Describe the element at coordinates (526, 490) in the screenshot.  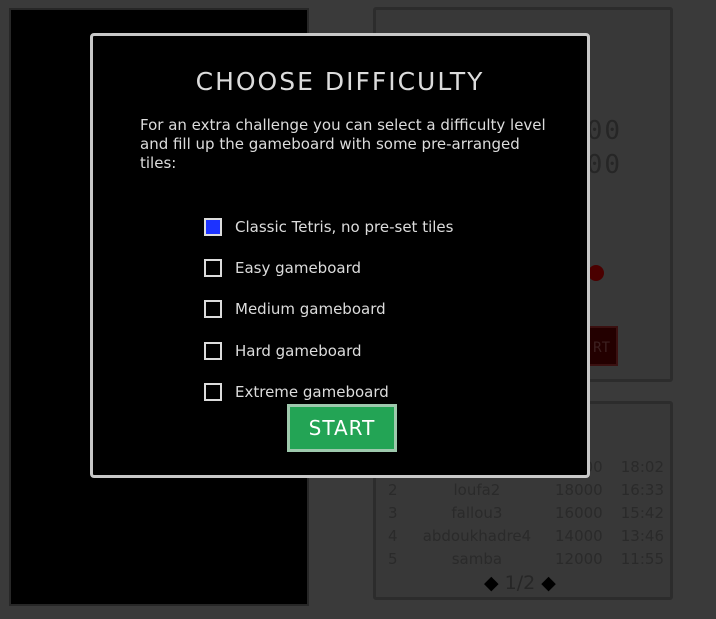
I see `table-row: 2 loufa2 18000 16:33` at that location.